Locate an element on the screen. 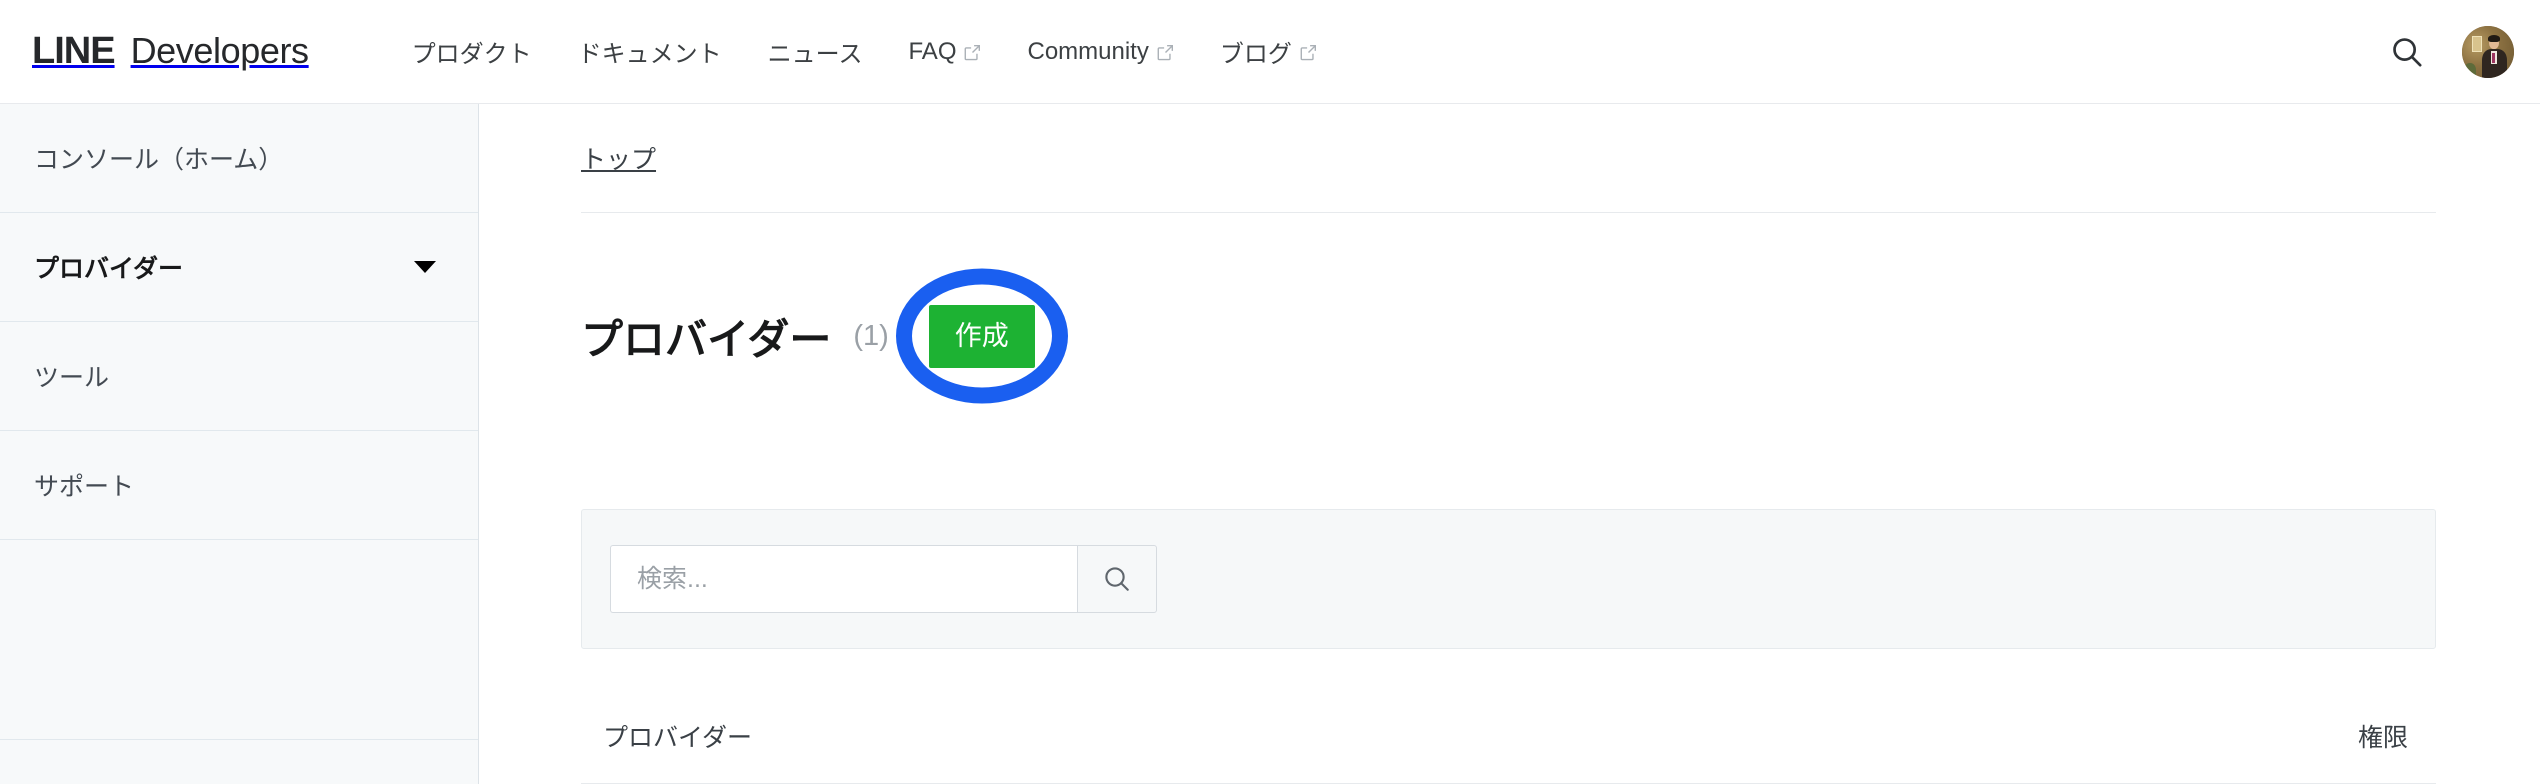 The height and width of the screenshot is (784, 2540). sidebar-item-label: ツール is located at coordinates (72, 378).